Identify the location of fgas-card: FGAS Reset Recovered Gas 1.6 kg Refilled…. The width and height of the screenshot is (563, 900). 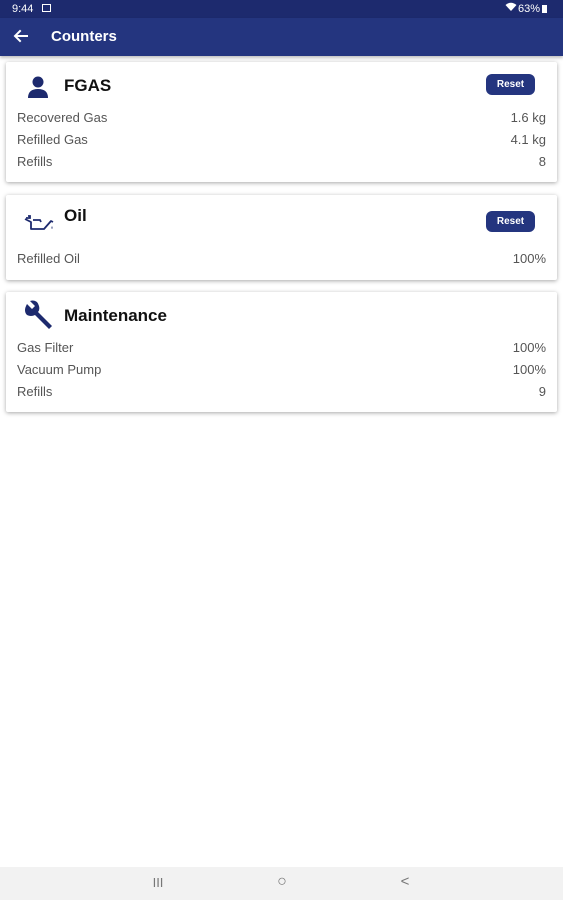
(281, 122).